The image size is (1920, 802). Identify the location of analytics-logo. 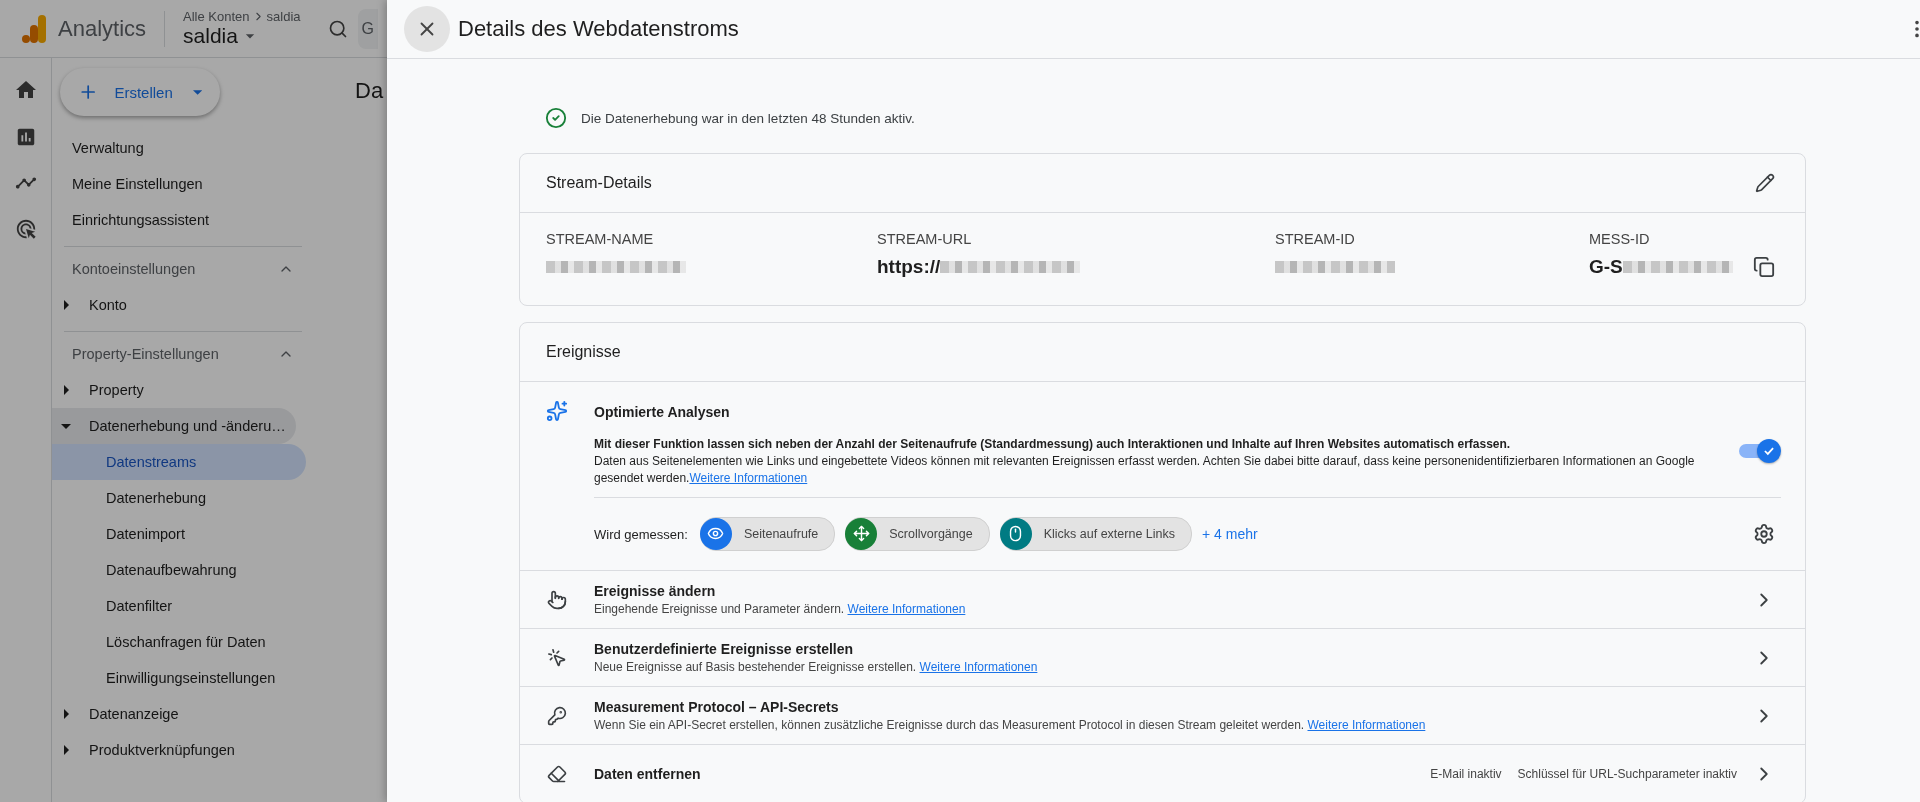
(34, 28).